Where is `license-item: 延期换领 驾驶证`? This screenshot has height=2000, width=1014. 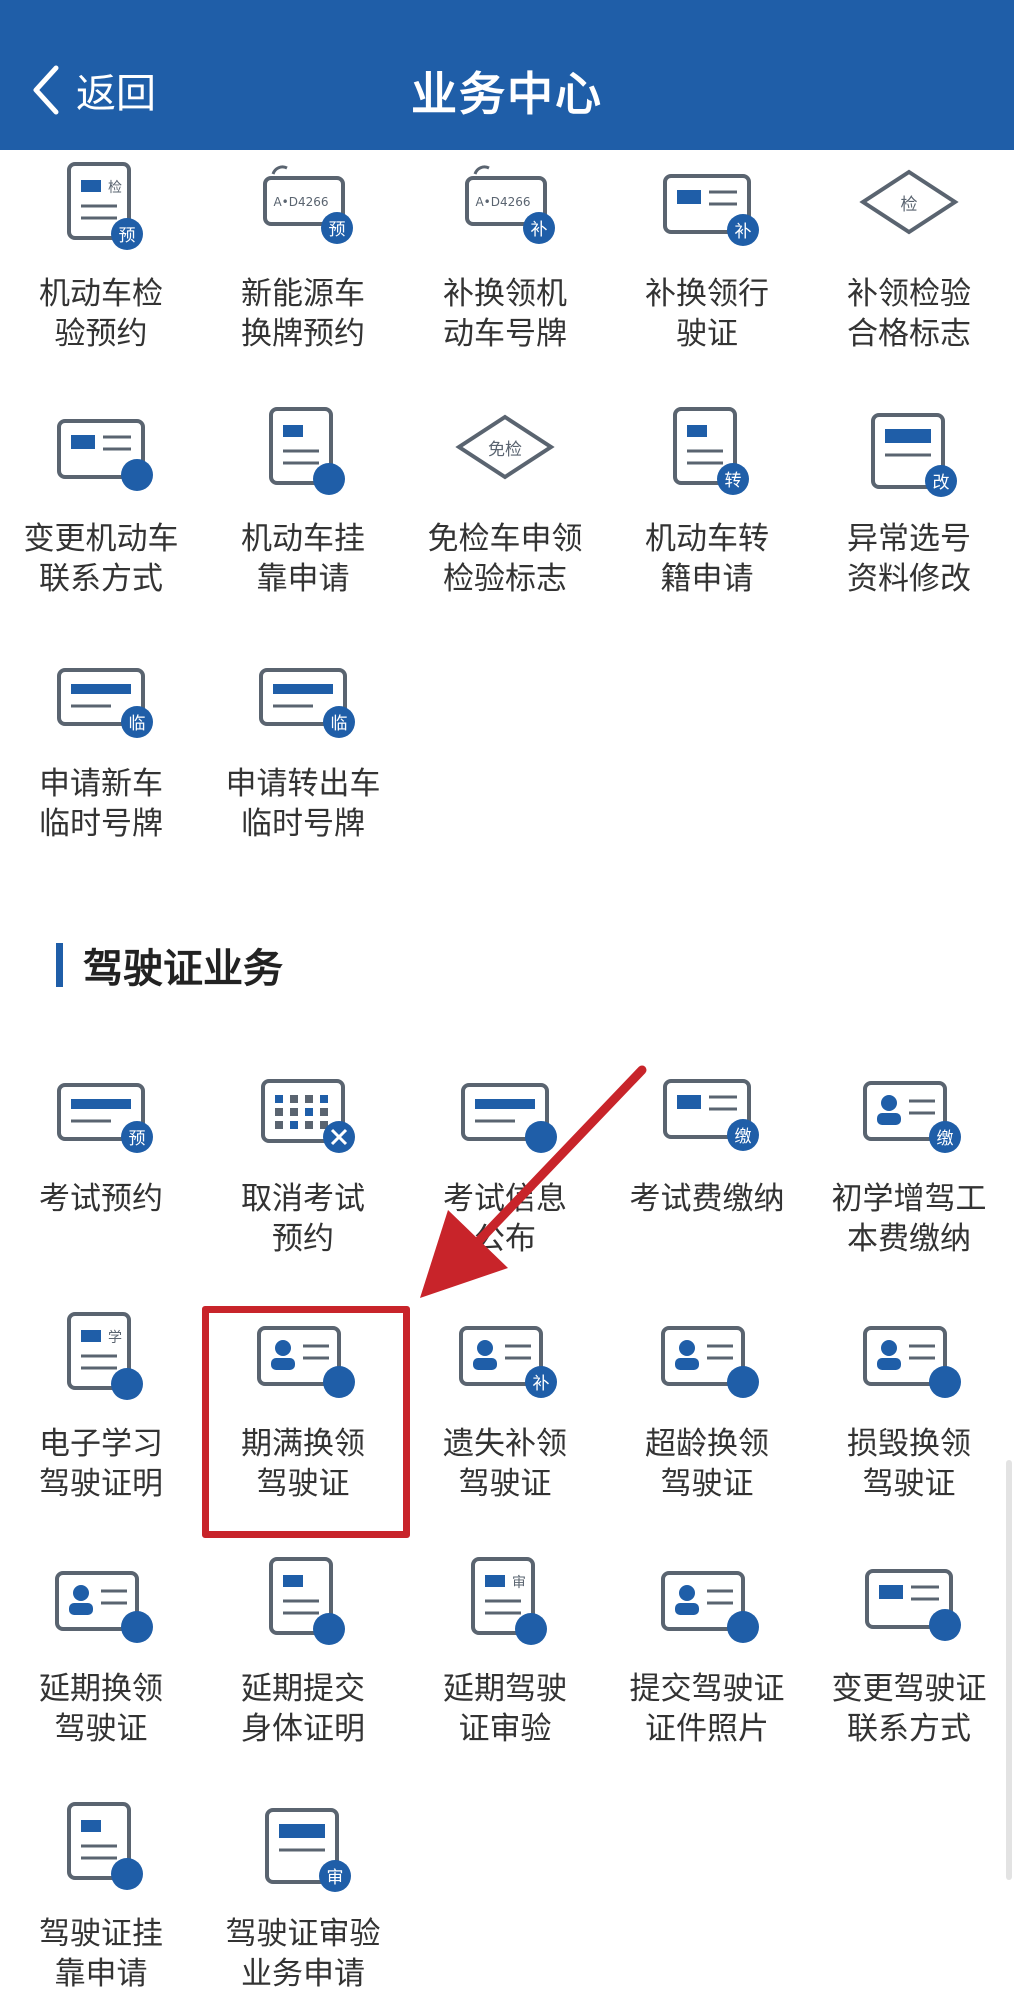 license-item: 延期换领 驾驶证 is located at coordinates (101, 1647).